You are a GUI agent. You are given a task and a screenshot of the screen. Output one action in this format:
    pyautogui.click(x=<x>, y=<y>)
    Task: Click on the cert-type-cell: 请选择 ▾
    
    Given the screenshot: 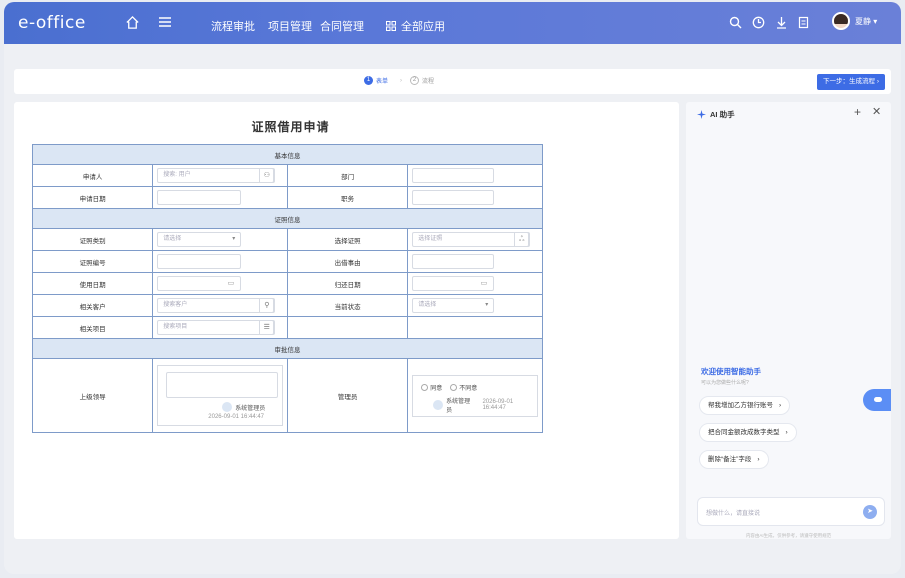 What is the action you would take?
    pyautogui.click(x=220, y=239)
    